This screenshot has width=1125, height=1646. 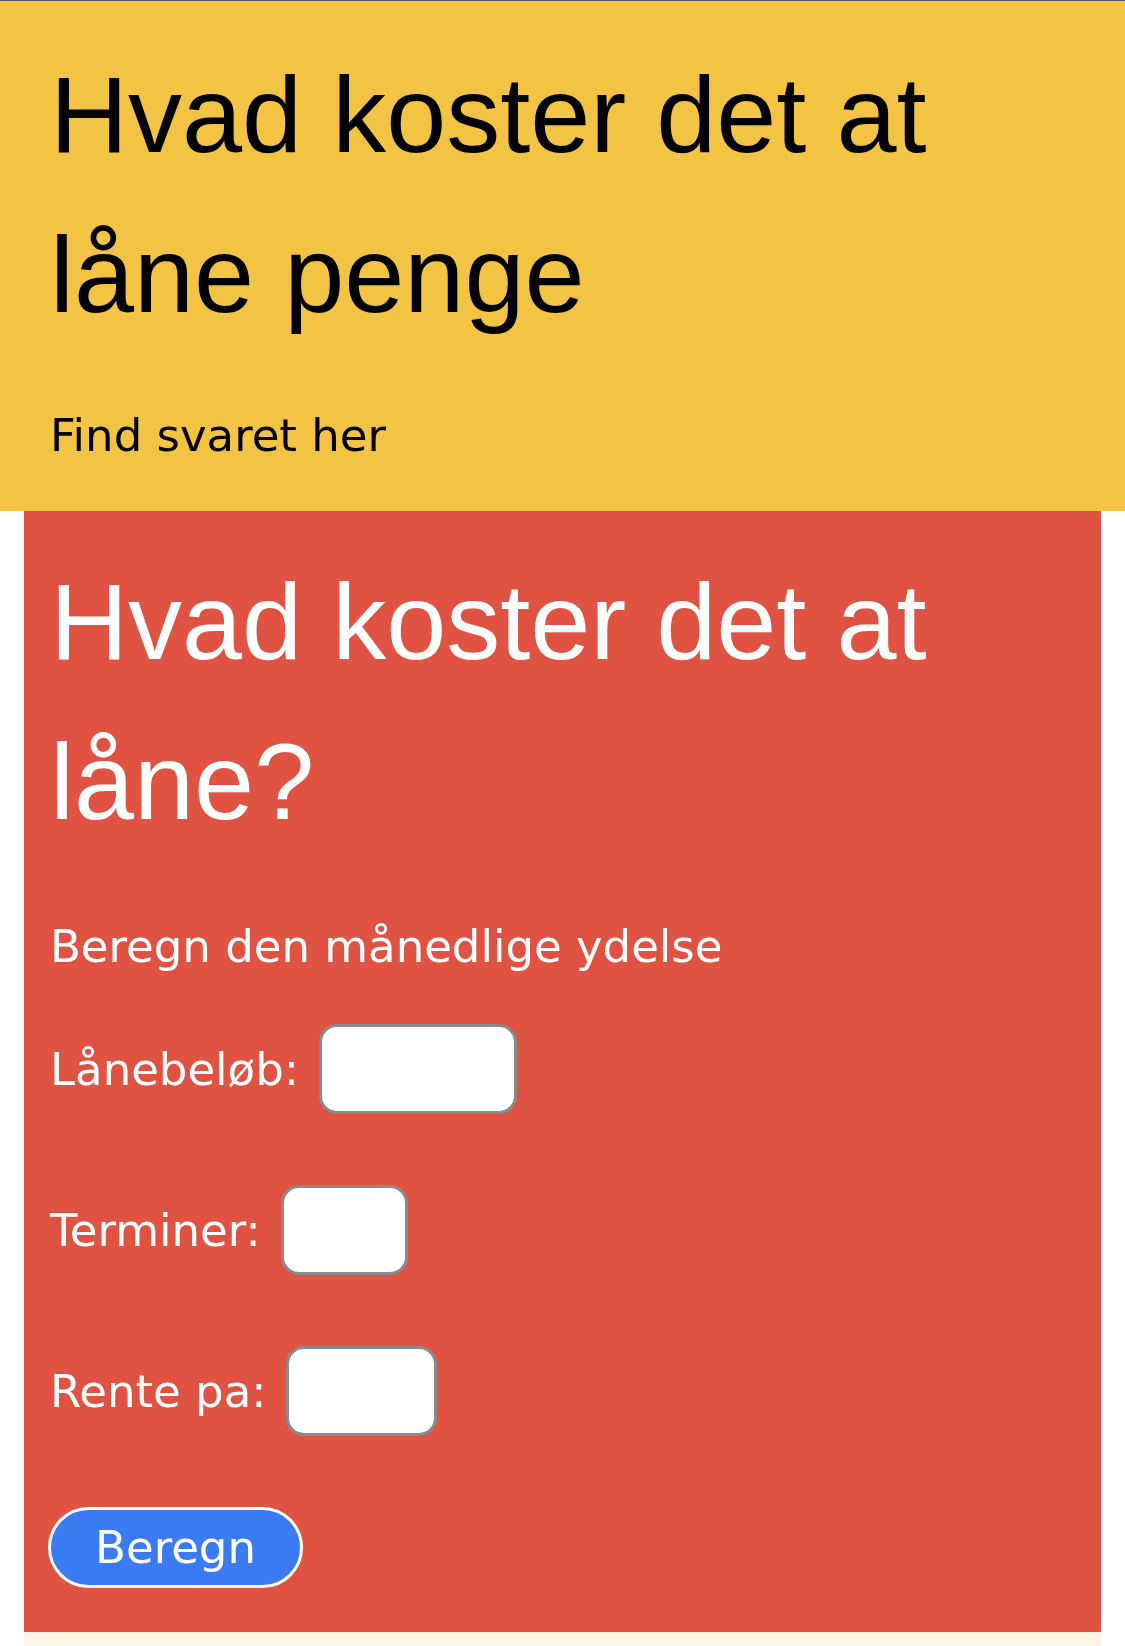 I want to click on calculator-subtitle: Beregn den månedlige ydelse, so click(x=386, y=946).